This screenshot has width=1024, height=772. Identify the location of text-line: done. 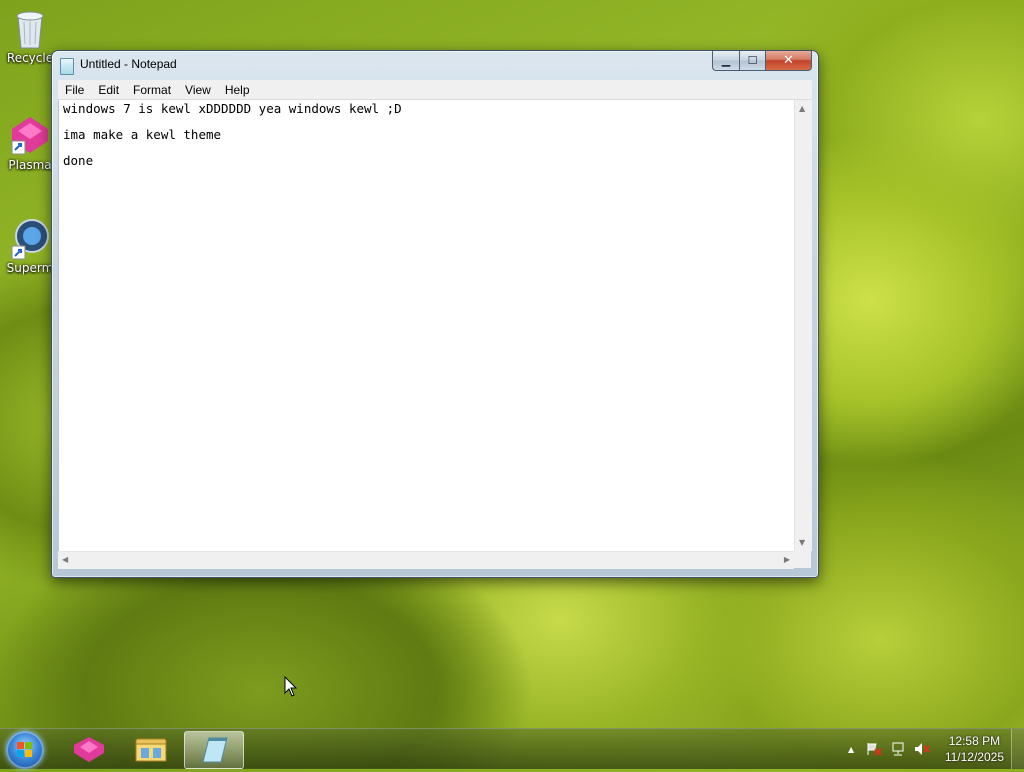
(78, 160).